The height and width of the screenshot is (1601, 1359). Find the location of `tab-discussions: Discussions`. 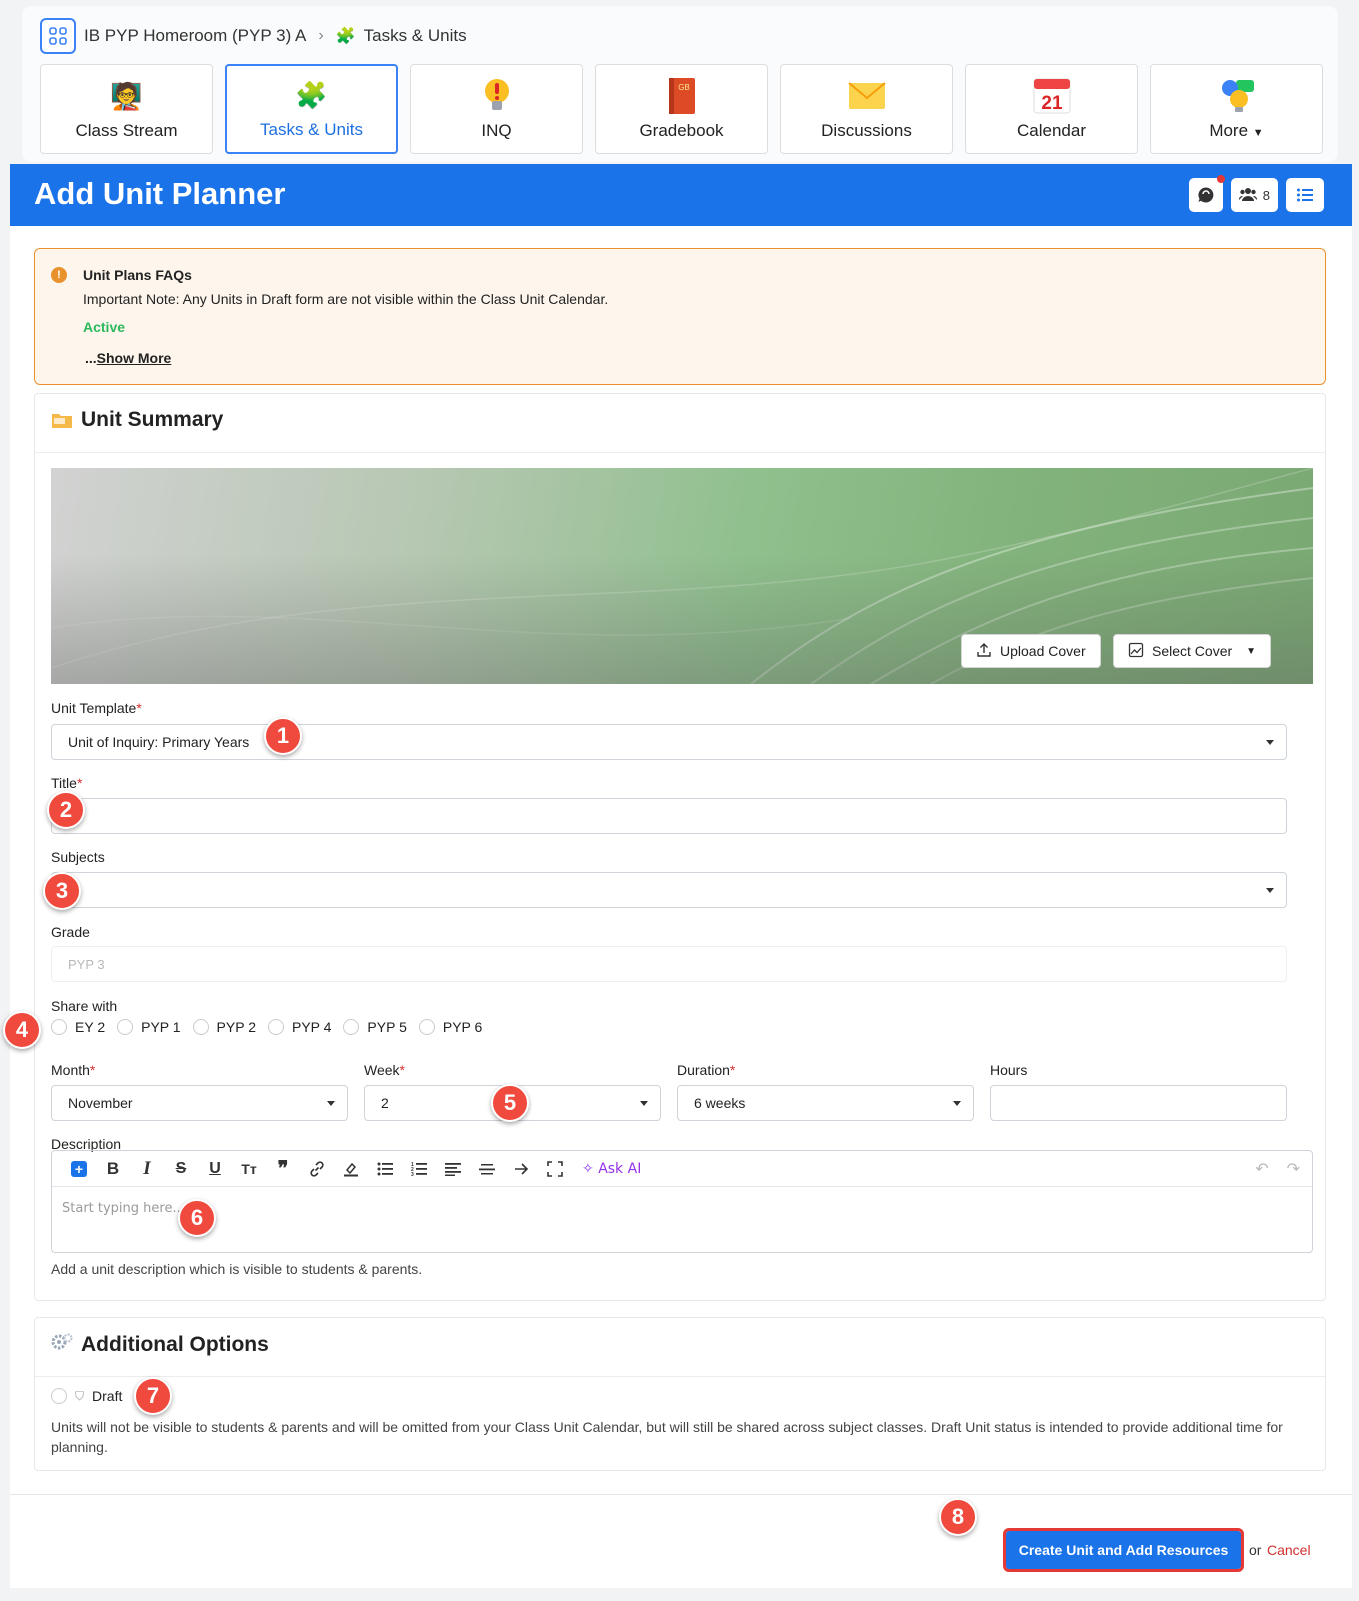

tab-discussions: Discussions is located at coordinates (866, 109).